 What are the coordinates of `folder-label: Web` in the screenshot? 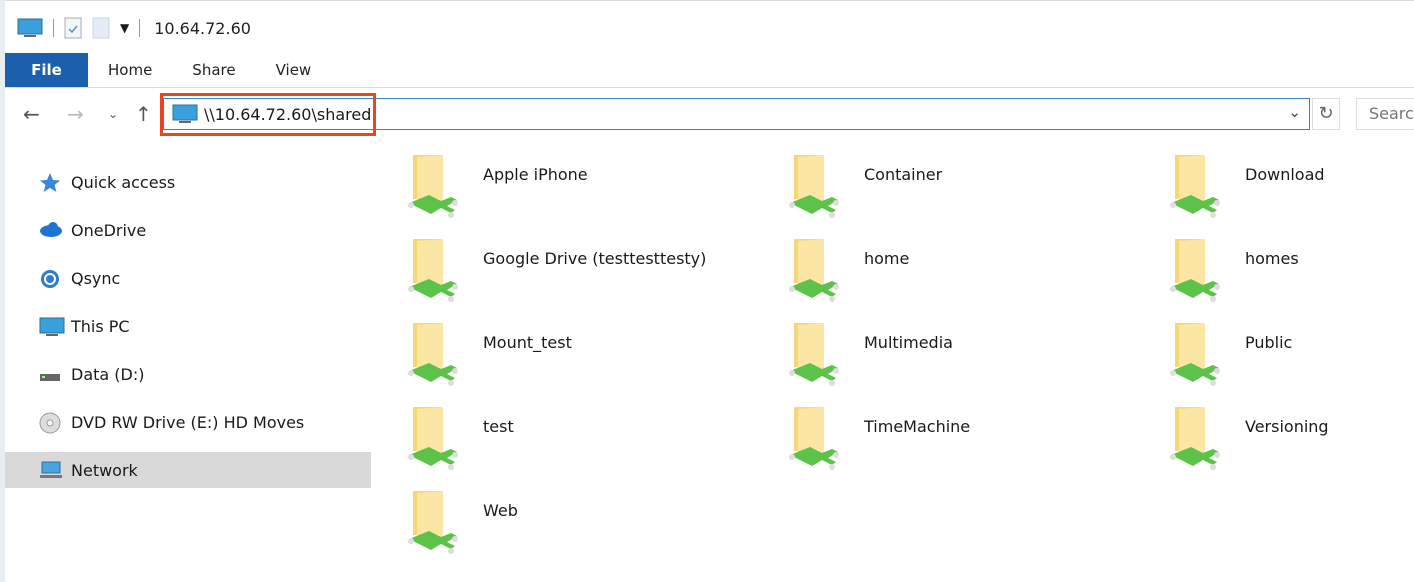 It's located at (500, 510).